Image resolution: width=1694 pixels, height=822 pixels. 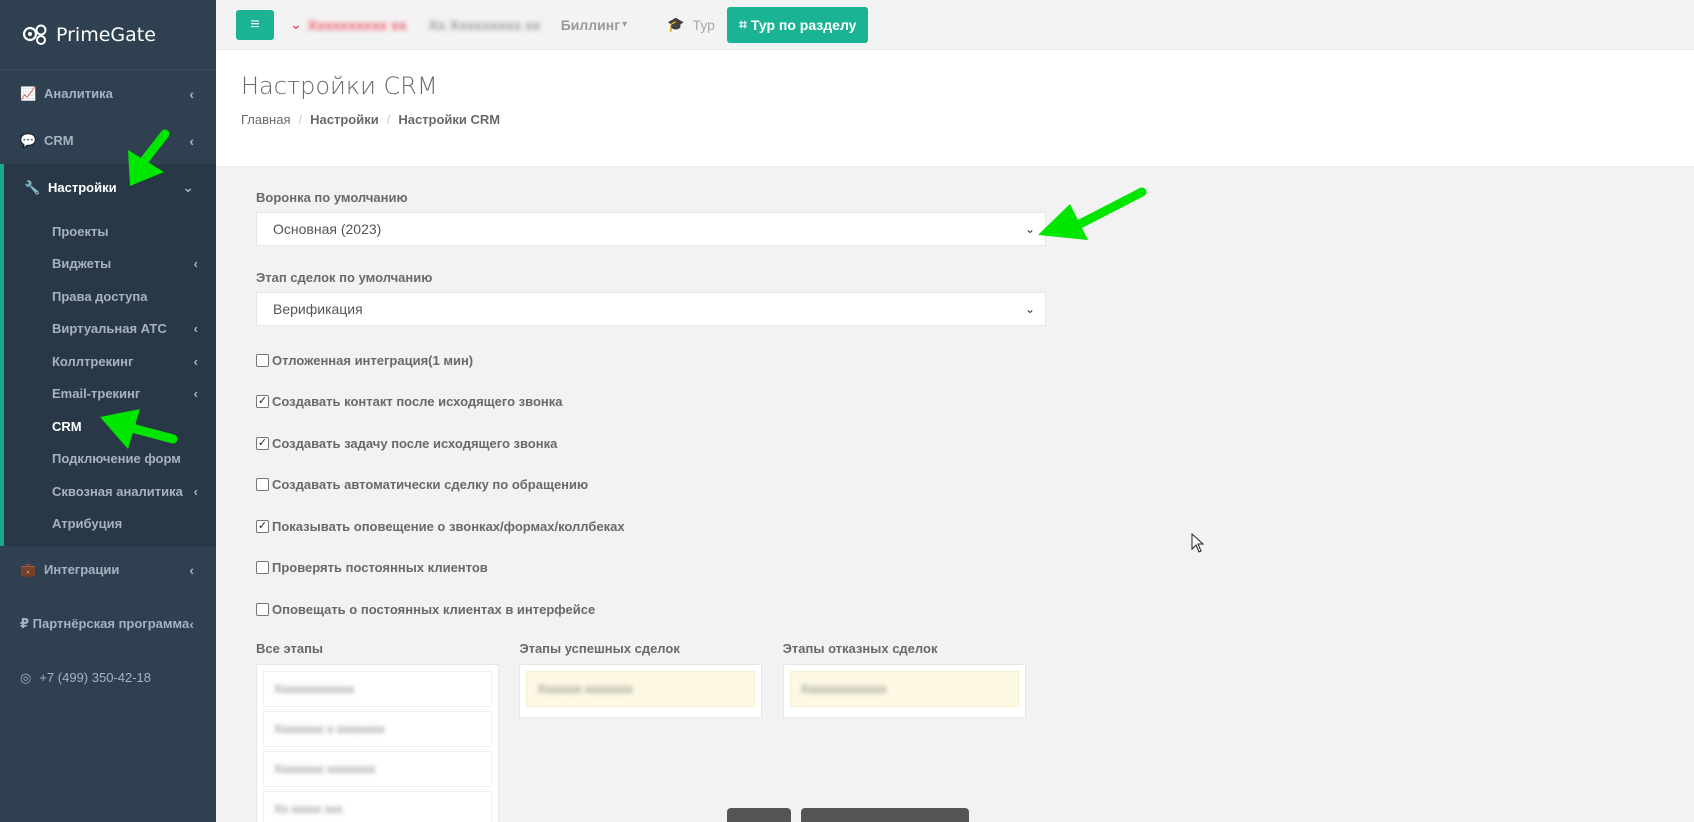 I want to click on gears-logo-icon, so click(x=34, y=34).